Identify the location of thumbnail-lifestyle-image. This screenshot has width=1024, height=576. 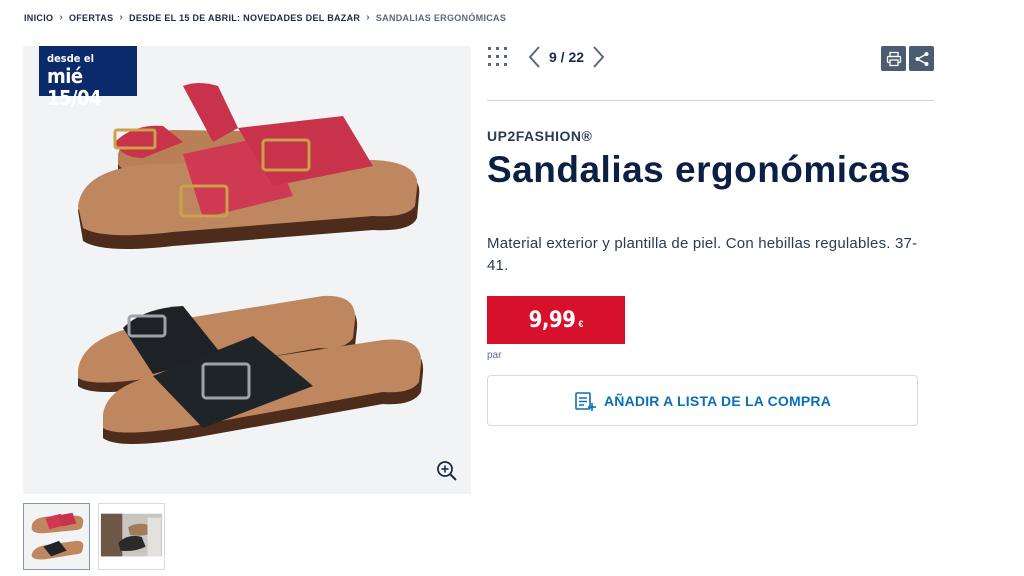
(131, 536).